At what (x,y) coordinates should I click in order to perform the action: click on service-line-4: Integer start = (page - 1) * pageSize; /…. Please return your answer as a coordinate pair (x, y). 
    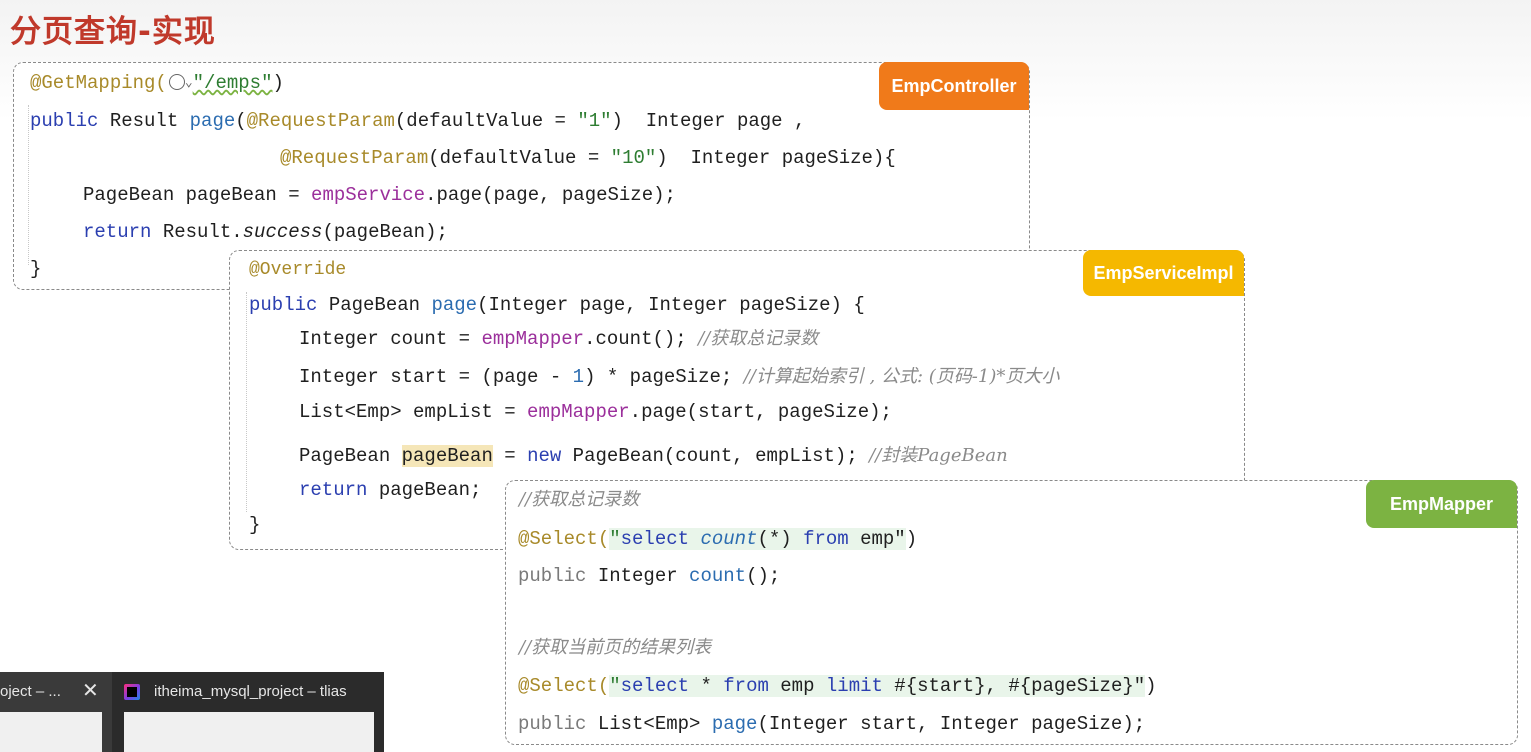
    Looking at the image, I should click on (679, 377).